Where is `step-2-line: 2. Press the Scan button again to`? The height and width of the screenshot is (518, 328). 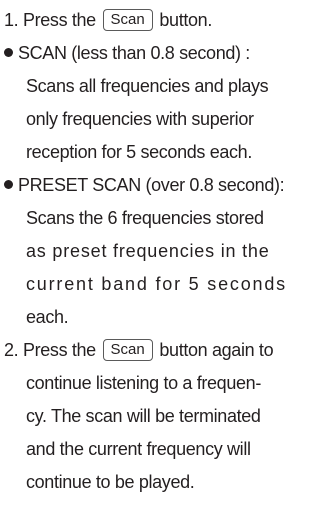
step-2-line: 2. Press the Scan button again to is located at coordinates (139, 350).